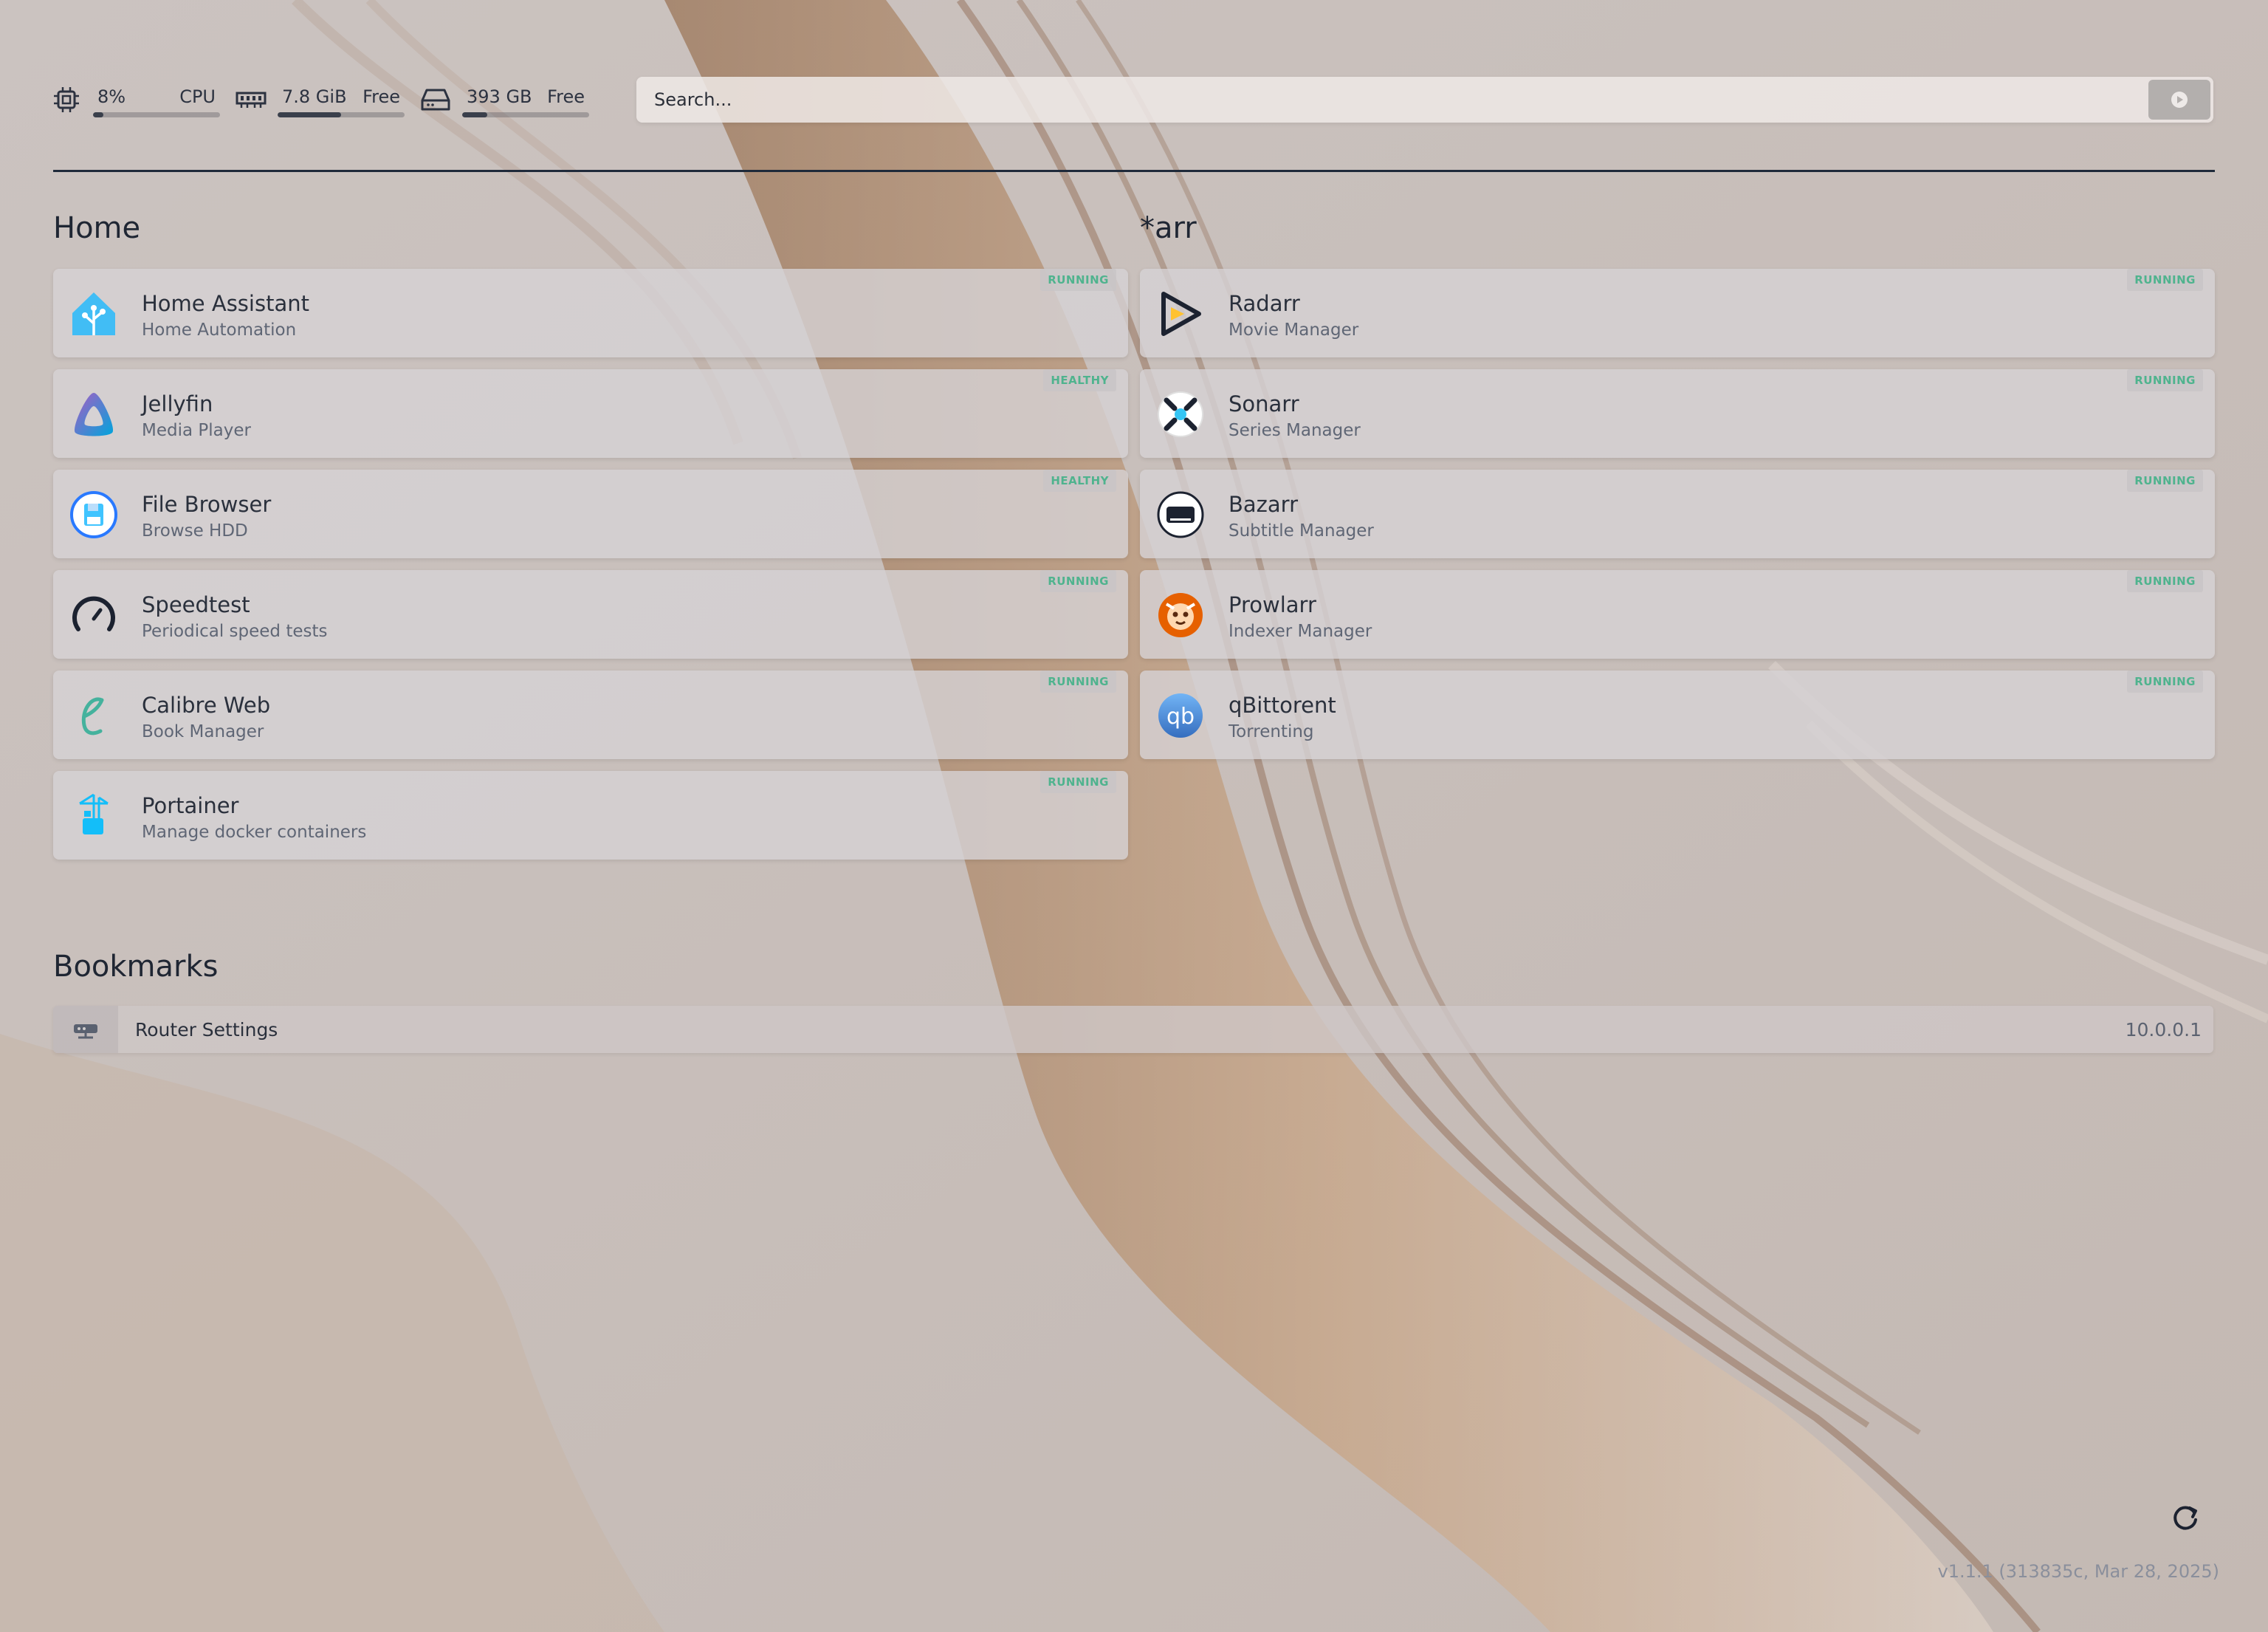 The width and height of the screenshot is (2268, 1632). Describe the element at coordinates (590, 514) in the screenshot. I see `service-card-file-browser: File Browser Browse HDD HEALTHY` at that location.